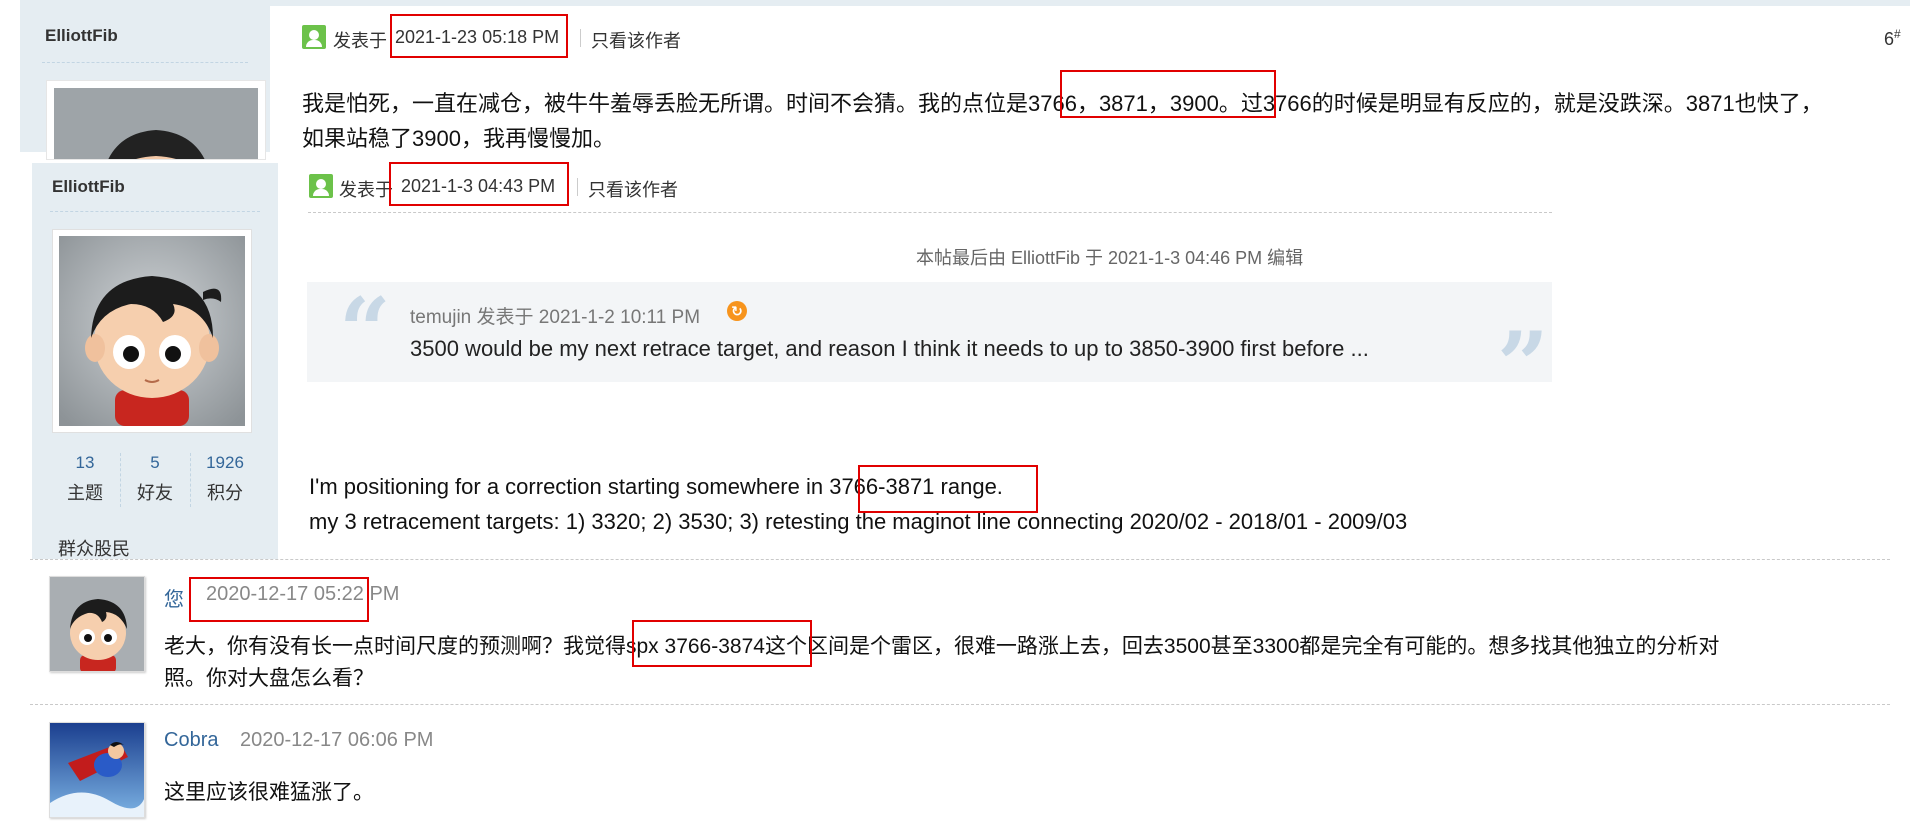 This screenshot has height=828, width=1910. What do you see at coordinates (269, 792) in the screenshot?
I see `comment-text-line: 这里应该很难猛涨了。` at bounding box center [269, 792].